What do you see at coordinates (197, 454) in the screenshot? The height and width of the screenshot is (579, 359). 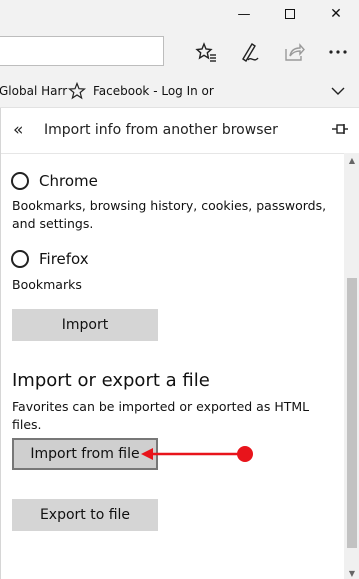 I see `annotation-arrow` at bounding box center [197, 454].